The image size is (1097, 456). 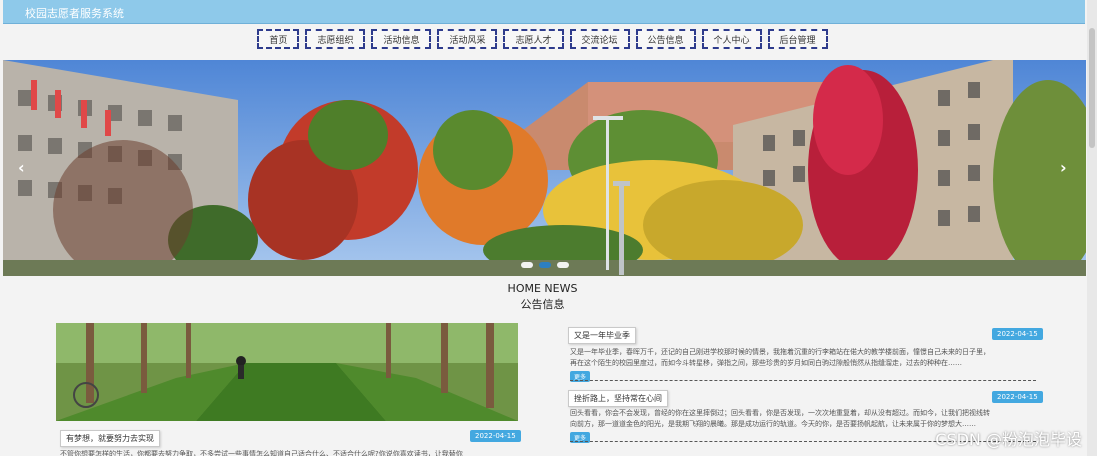 I want to click on section-title-en: HOME NEWS, so click(x=542, y=288).